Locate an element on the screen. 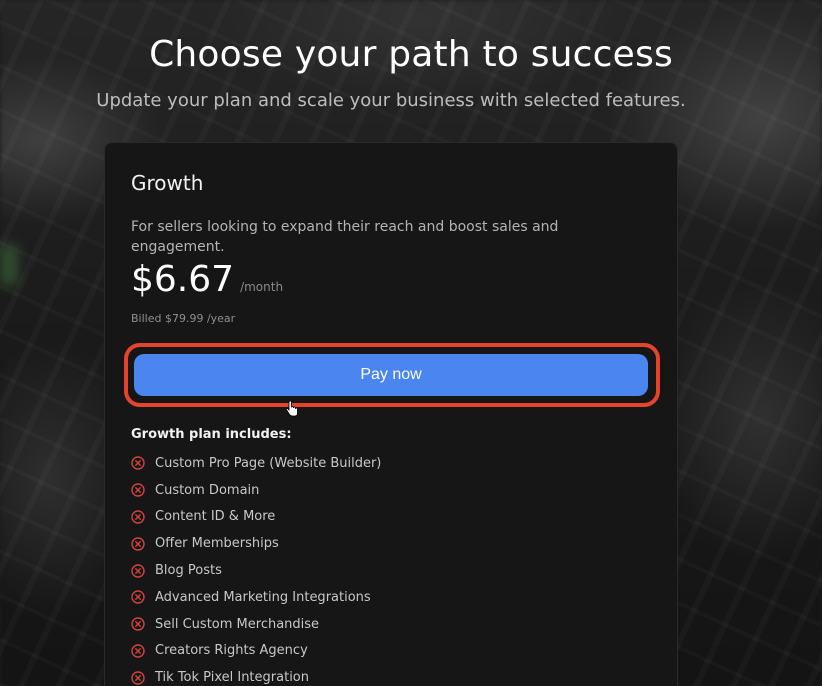 This screenshot has width=822, height=686. feature-item: Advanced Marketing Integrations is located at coordinates (256, 597).